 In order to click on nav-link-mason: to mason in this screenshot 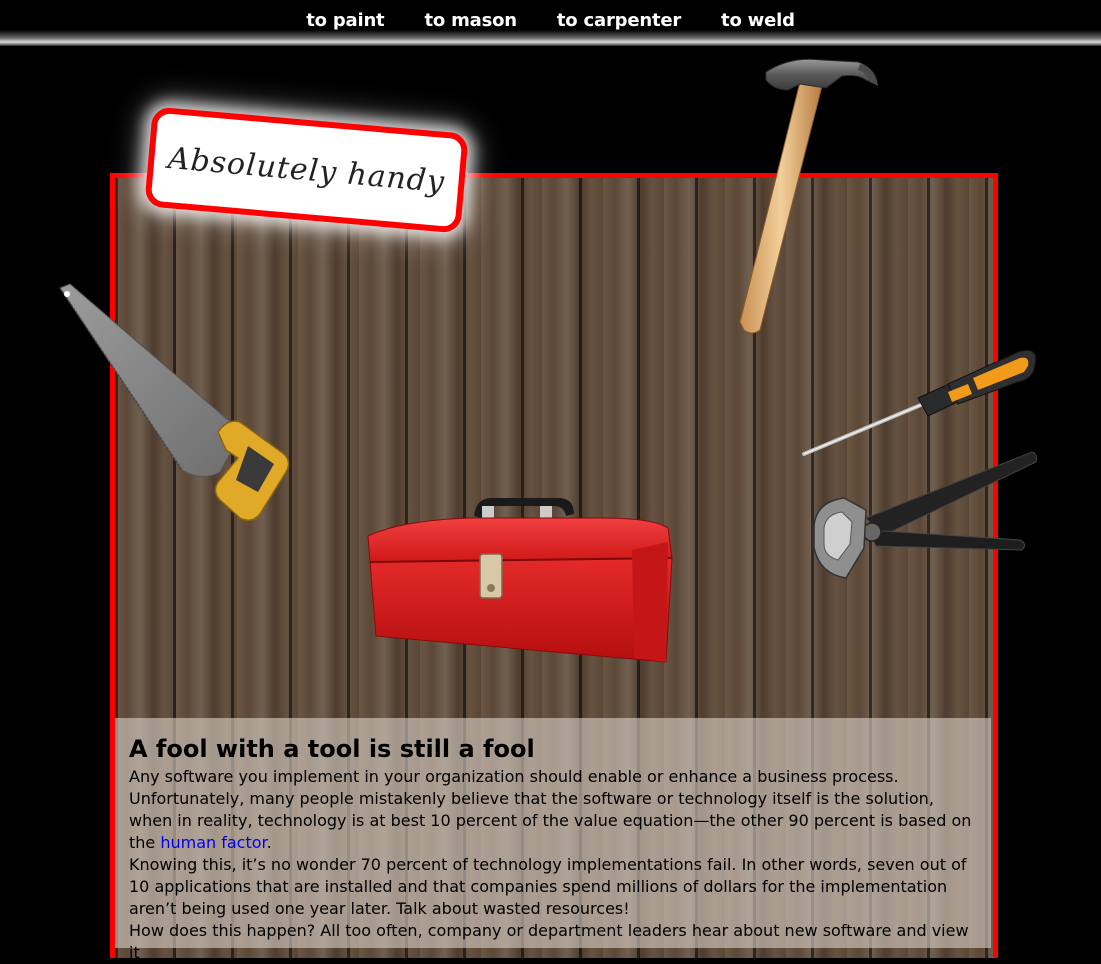, I will do `click(470, 20)`.